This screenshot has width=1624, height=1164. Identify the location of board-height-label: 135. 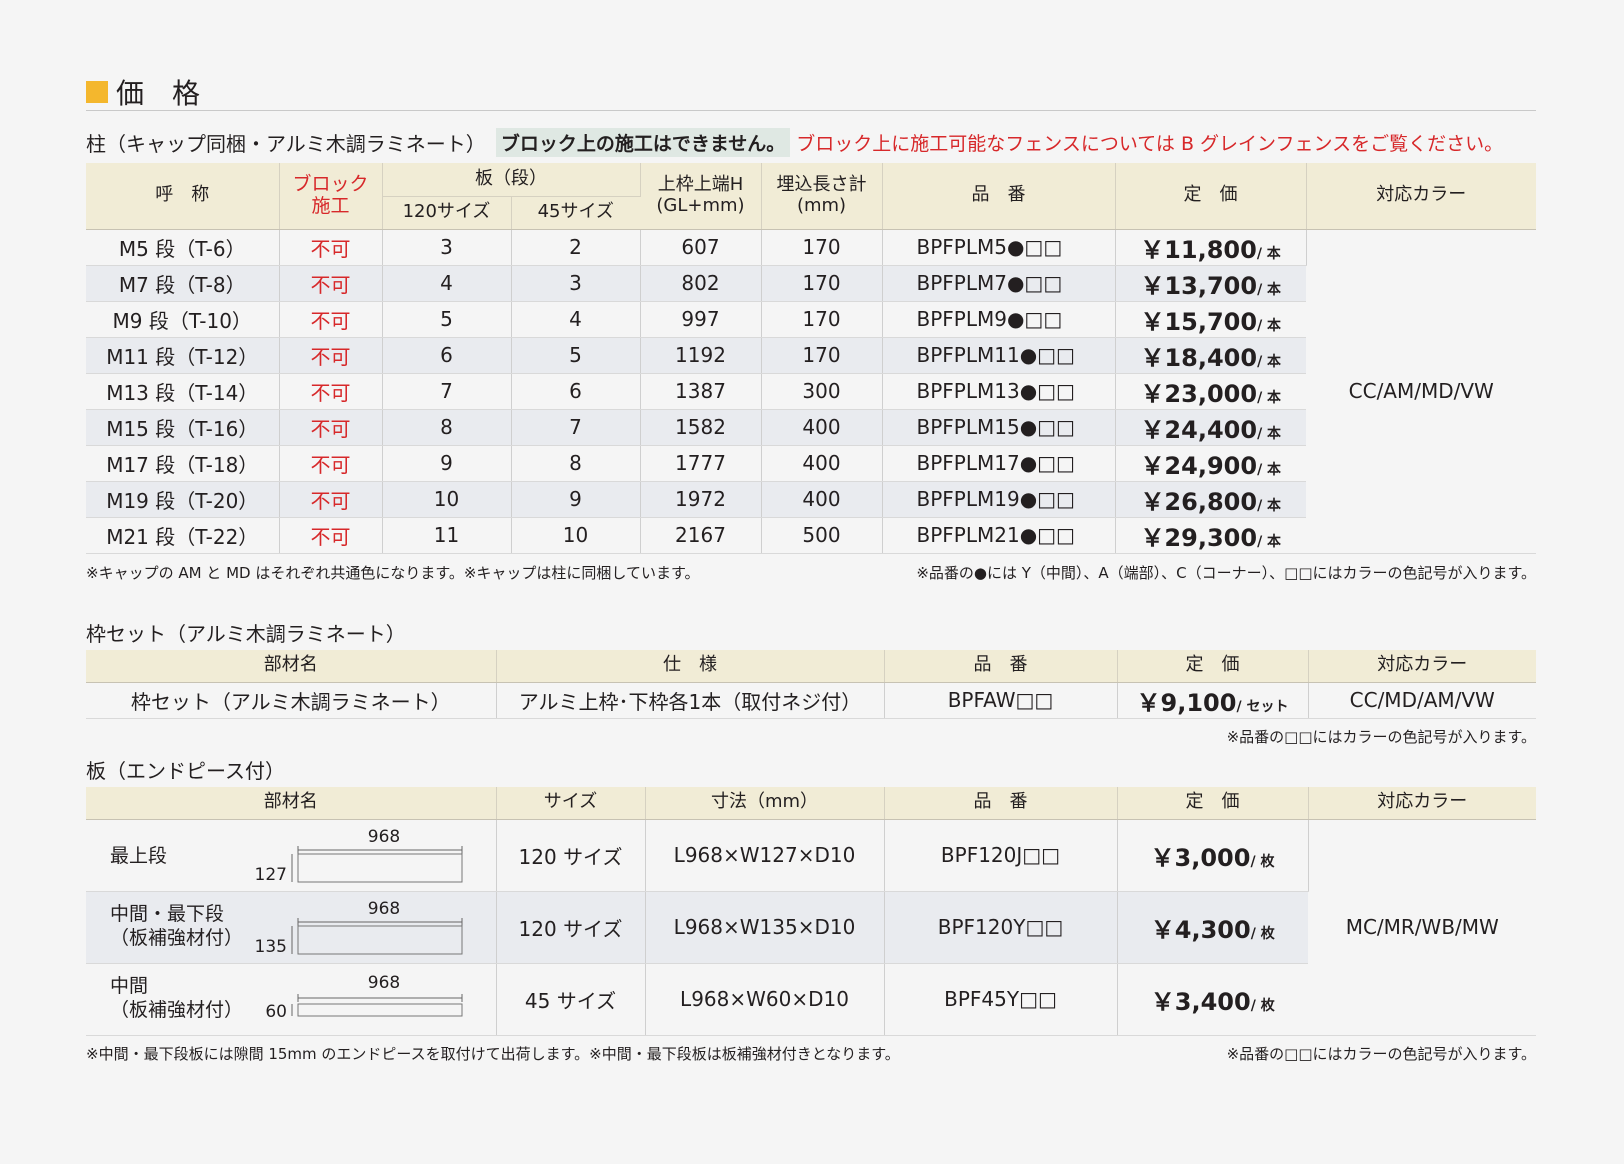
(271, 947).